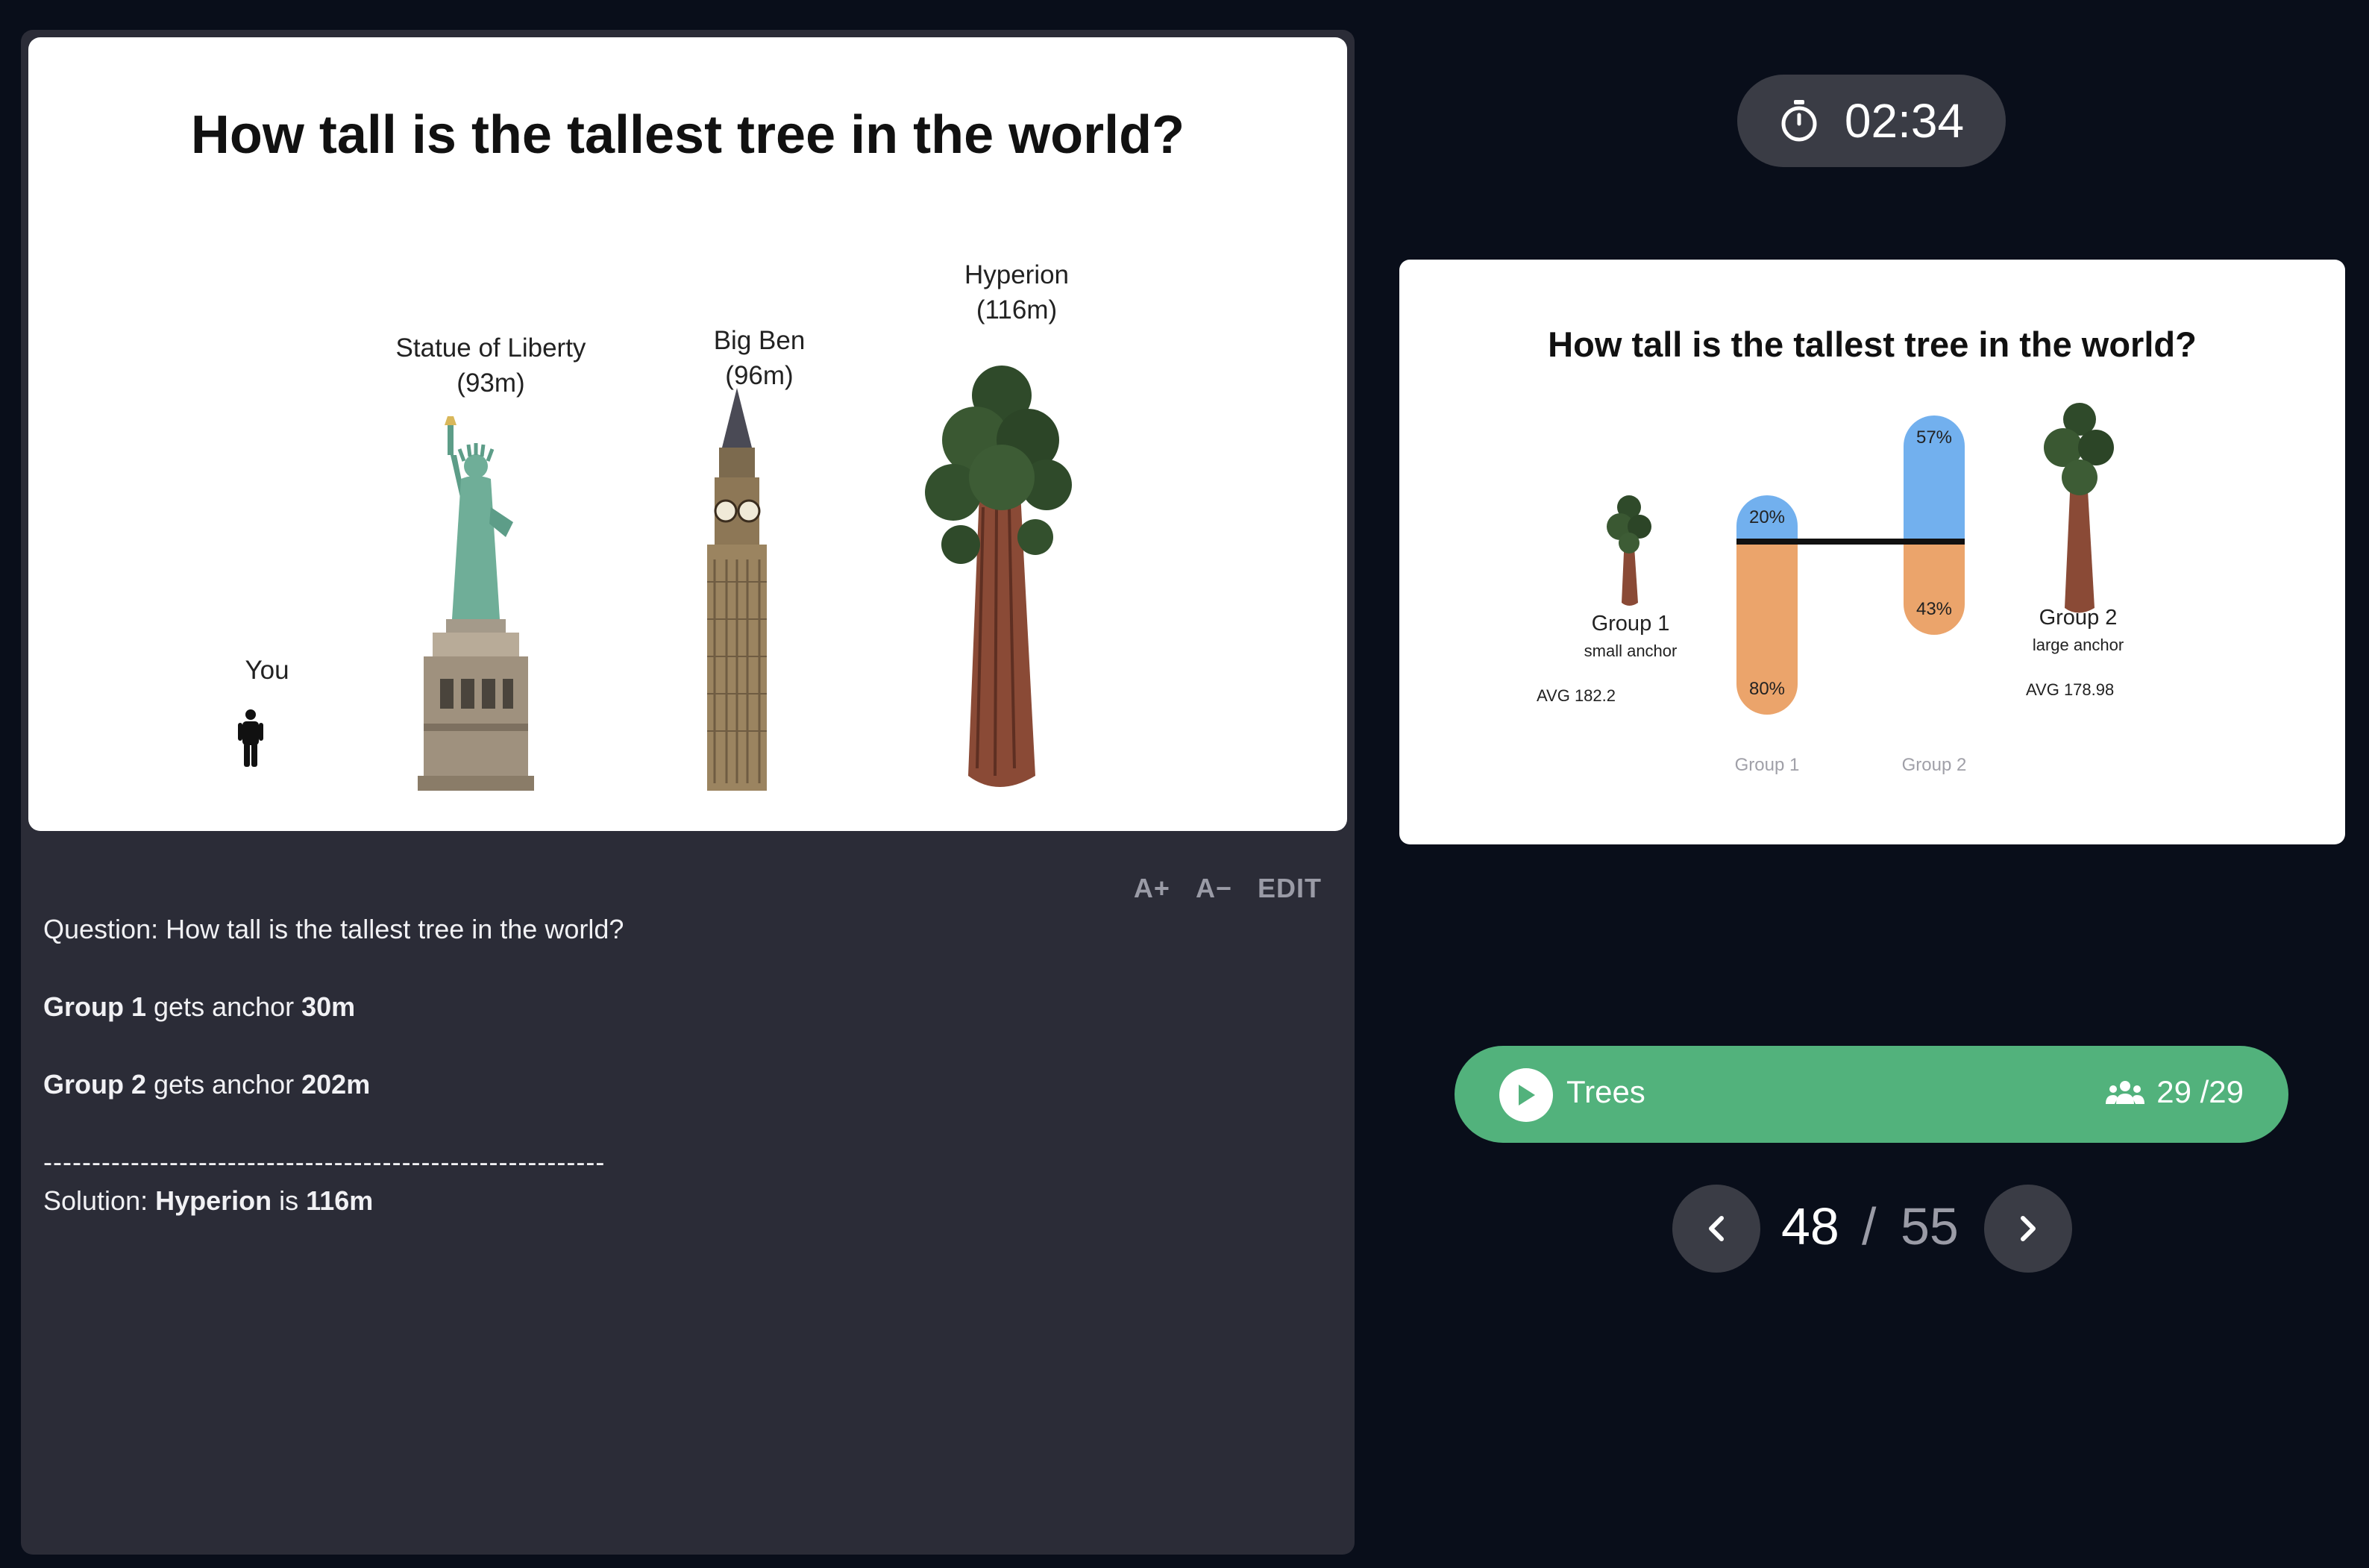 Image resolution: width=2369 pixels, height=1568 pixels. I want to click on notes-solution: Solution: Hyperion is 116m, so click(677, 1201).